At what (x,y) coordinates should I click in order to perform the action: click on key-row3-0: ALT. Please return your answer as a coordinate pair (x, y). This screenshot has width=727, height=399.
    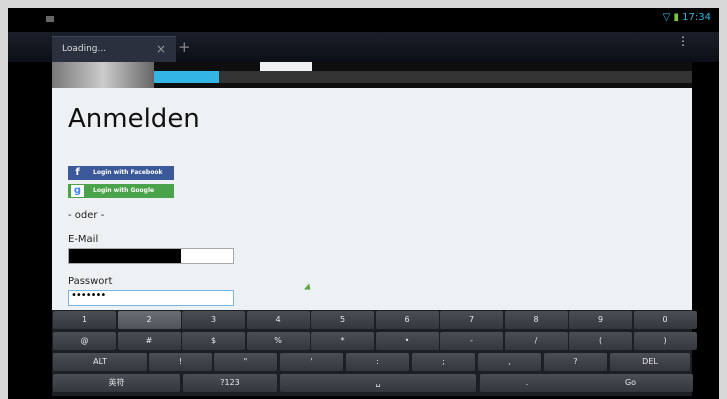
    Looking at the image, I should click on (100, 362).